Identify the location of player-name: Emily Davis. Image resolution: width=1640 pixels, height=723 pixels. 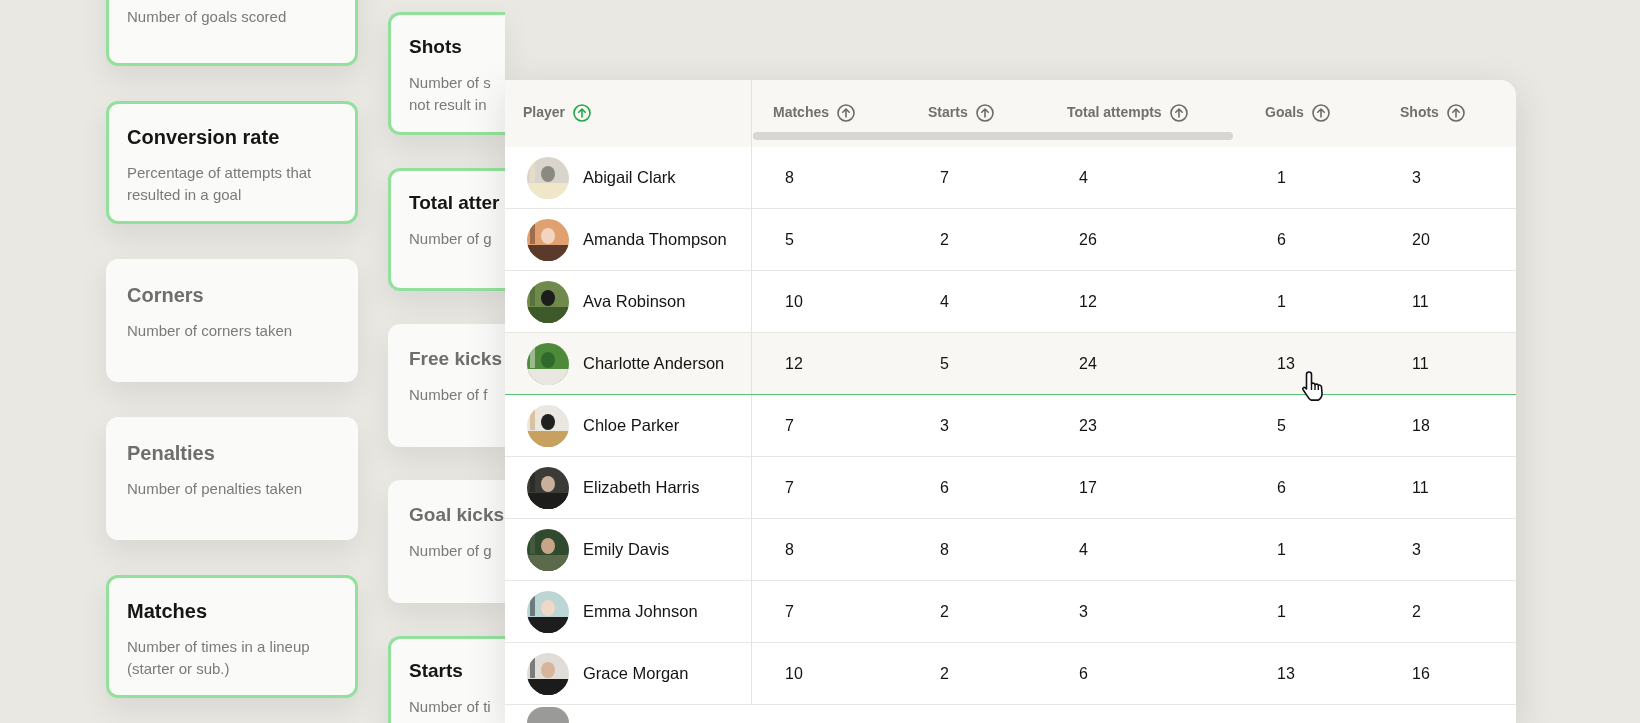
(626, 550).